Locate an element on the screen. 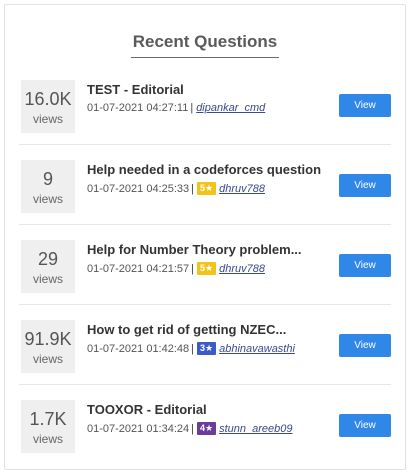 The height and width of the screenshot is (473, 409). star-rating-badge: 4★ is located at coordinates (207, 428).